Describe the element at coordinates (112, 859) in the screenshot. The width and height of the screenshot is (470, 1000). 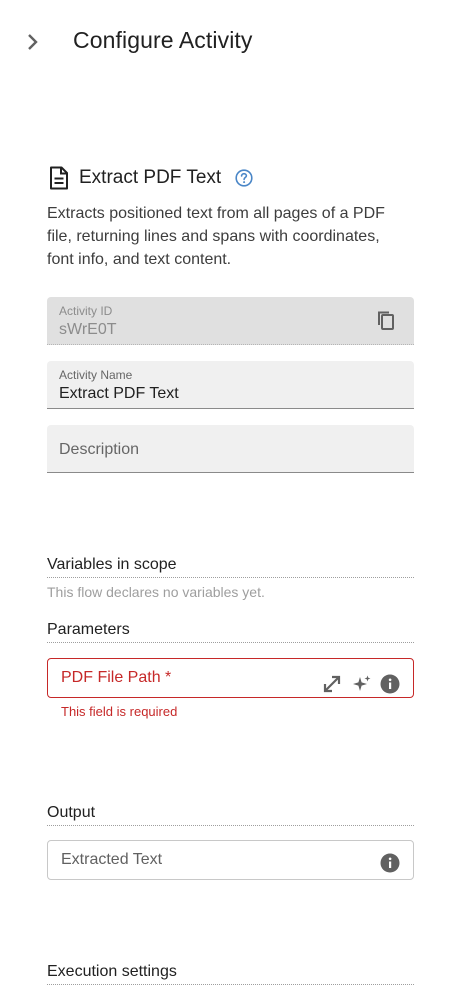
I see `extracted-text-label: Extracted Text` at that location.